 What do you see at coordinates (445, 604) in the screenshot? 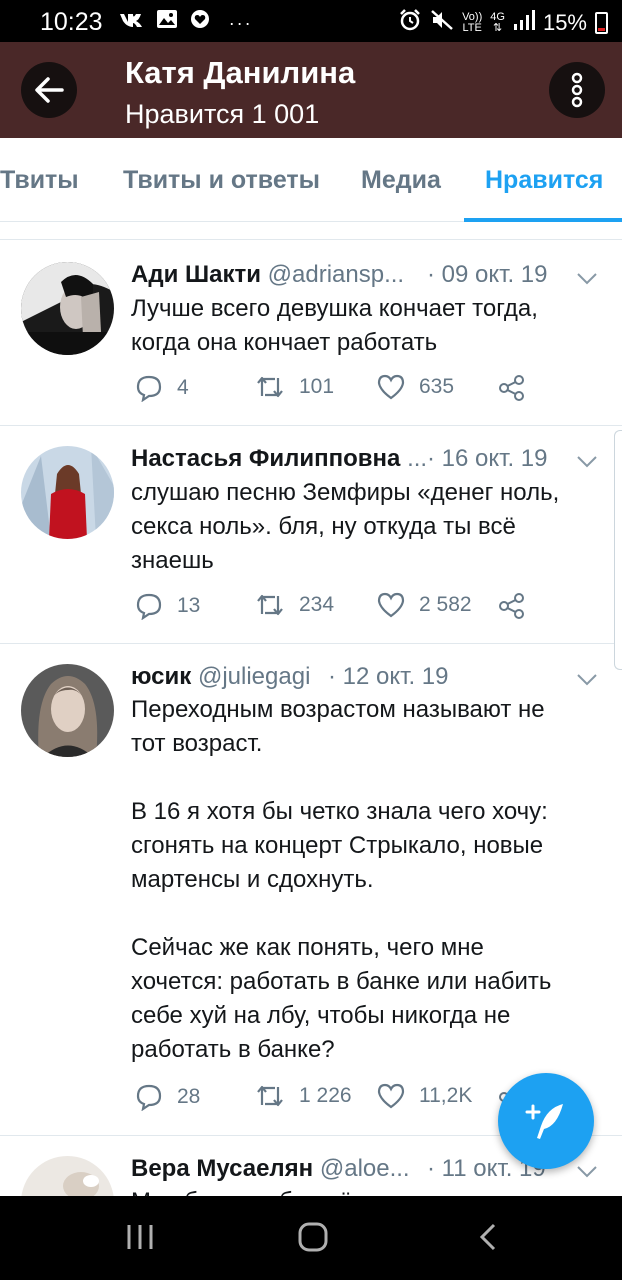
I see `like-count: 2 582` at bounding box center [445, 604].